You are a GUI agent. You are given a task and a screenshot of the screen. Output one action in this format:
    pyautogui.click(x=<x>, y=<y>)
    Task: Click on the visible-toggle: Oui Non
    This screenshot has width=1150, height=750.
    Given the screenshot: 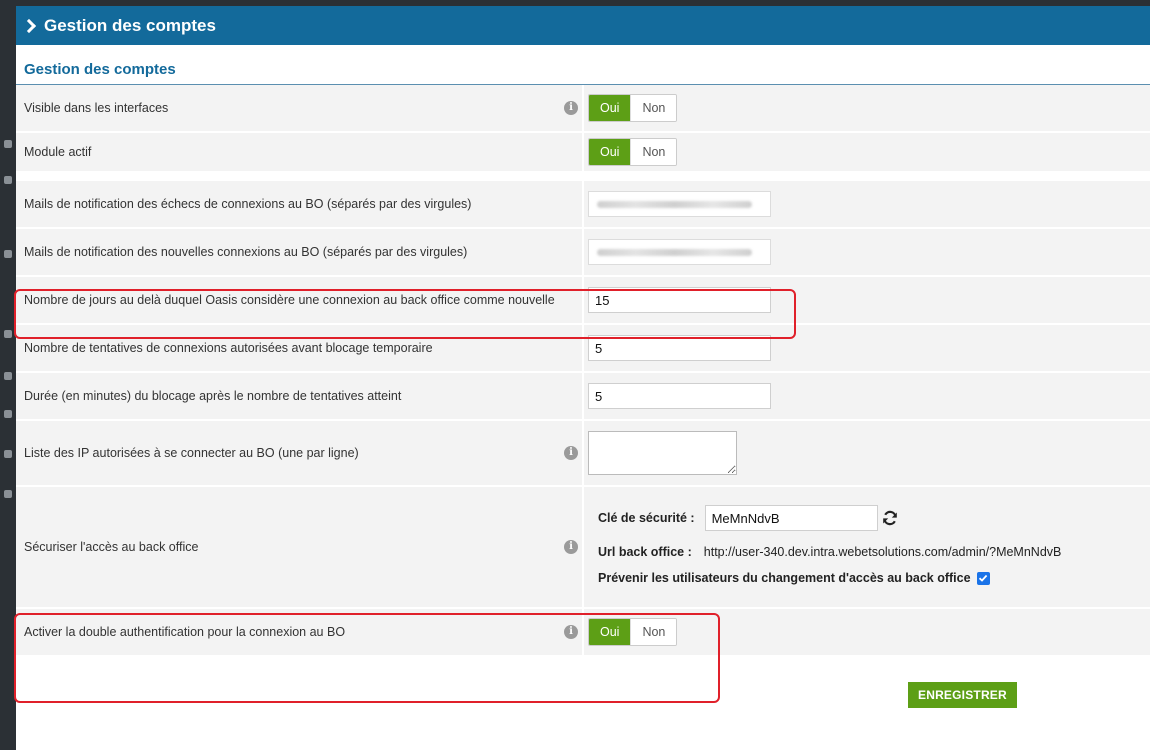 What is the action you would take?
    pyautogui.click(x=633, y=108)
    